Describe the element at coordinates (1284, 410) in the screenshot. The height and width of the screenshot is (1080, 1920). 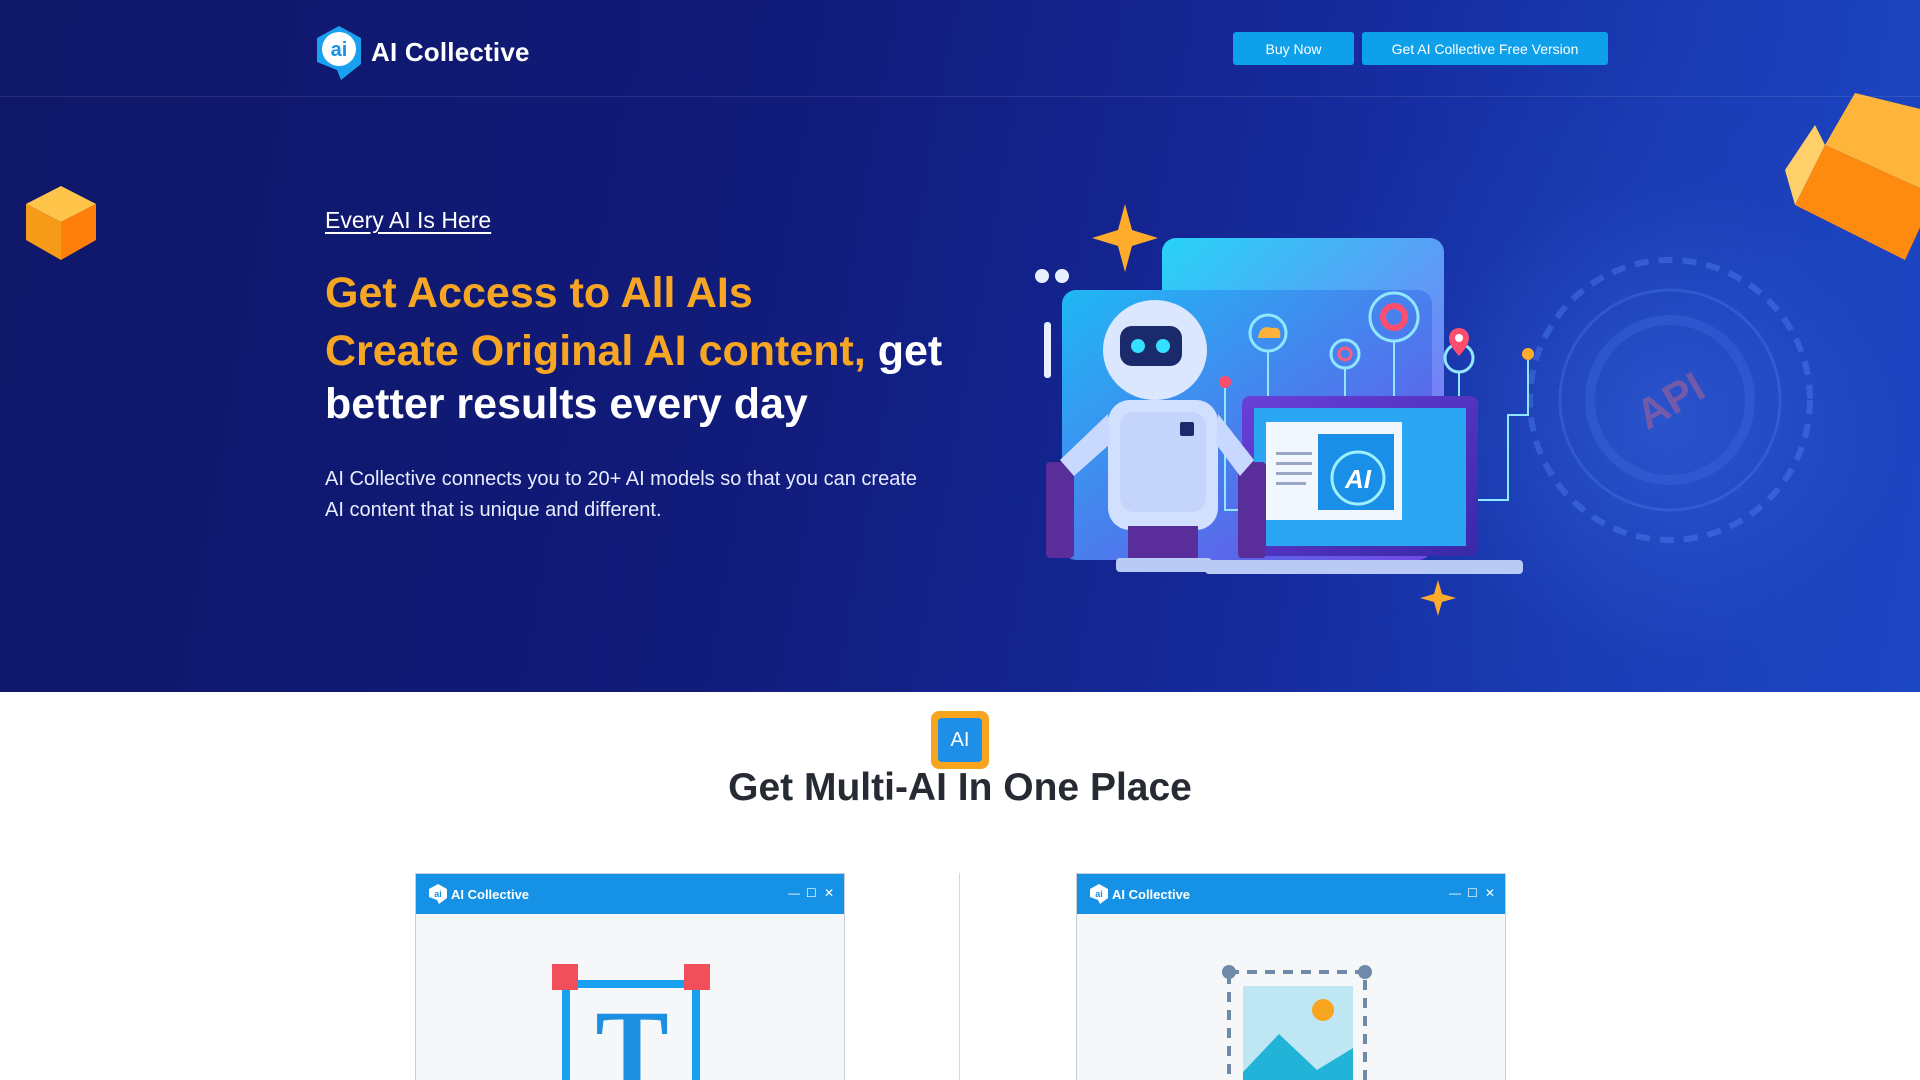
I see `robot-laptop-illustration: AI` at that location.